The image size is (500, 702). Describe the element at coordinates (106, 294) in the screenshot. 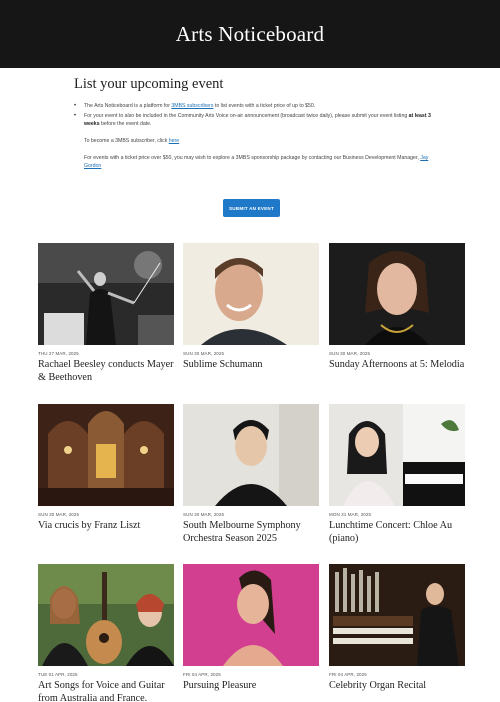

I see `event-image-conductor` at that location.